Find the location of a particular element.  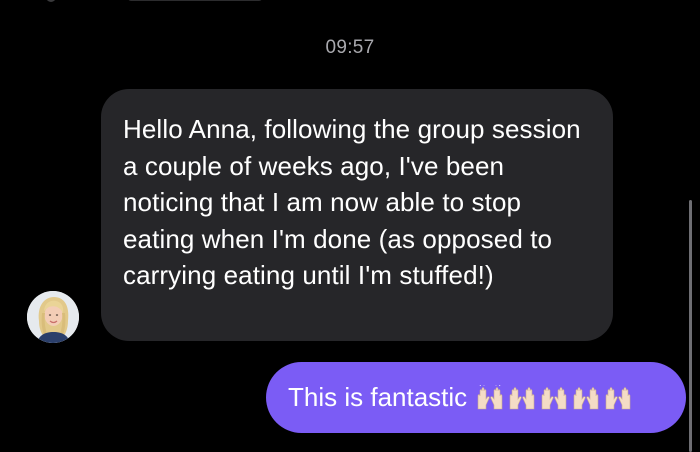

outgoing-message-text: This is fantastic is located at coordinates (378, 397).